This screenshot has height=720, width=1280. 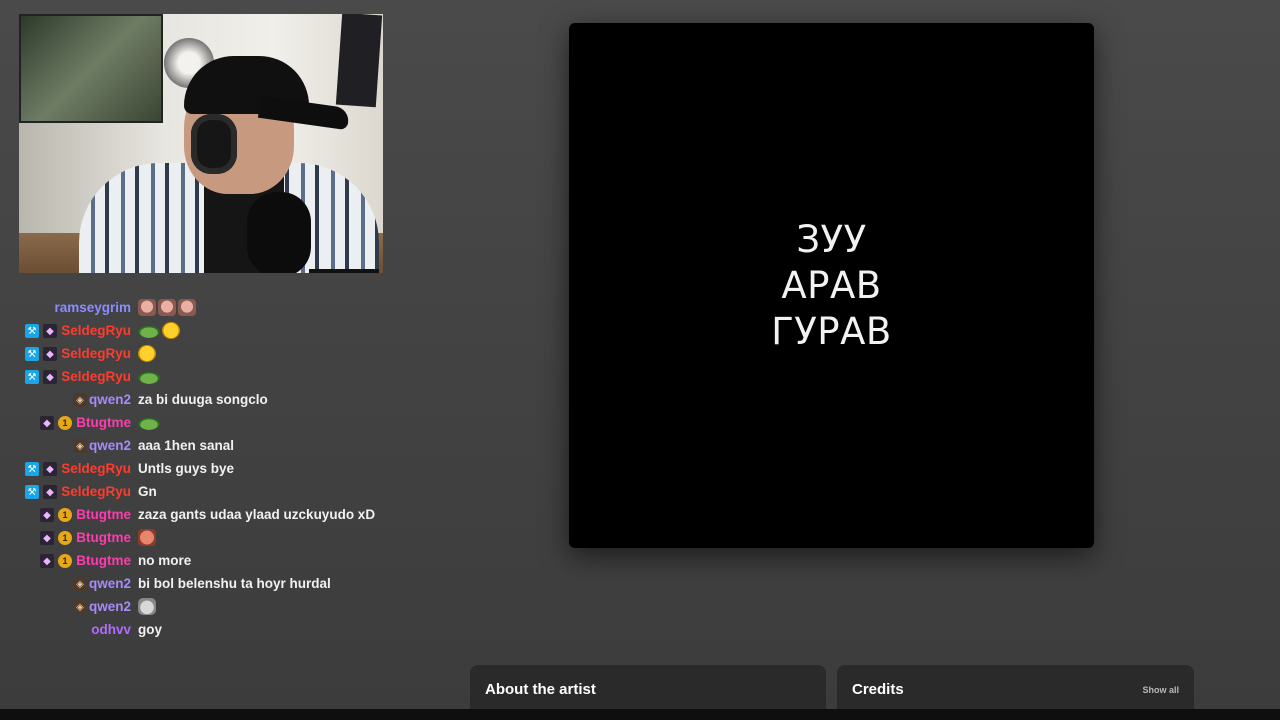 What do you see at coordinates (147, 537) in the screenshot?
I see `rage-emote-icon` at bounding box center [147, 537].